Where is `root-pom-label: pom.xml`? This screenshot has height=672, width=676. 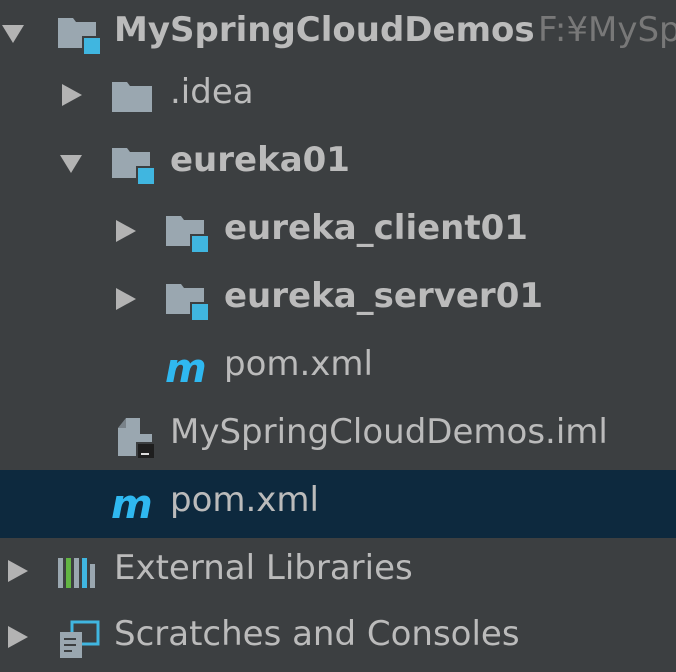
root-pom-label: pom.xml is located at coordinates (244, 500).